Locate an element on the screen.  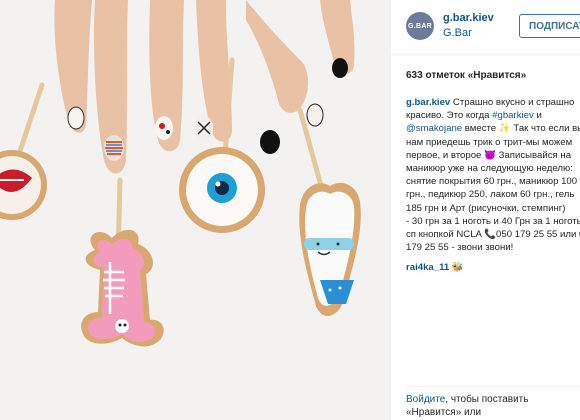
caption-line: 179 25 55 - звони звони! is located at coordinates (493, 247).